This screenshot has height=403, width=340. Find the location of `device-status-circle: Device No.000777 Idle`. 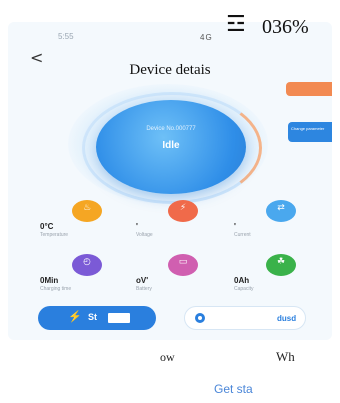

device-status-circle: Device No.000777 Idle is located at coordinates (171, 147).